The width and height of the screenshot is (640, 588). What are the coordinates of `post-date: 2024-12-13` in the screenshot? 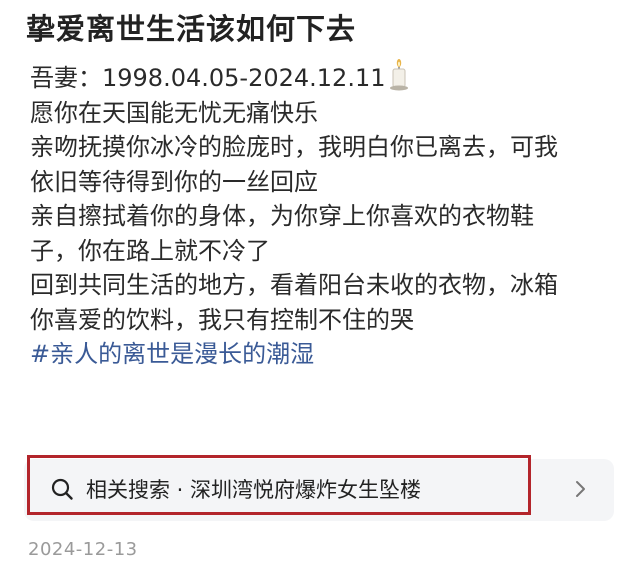 It's located at (83, 549).